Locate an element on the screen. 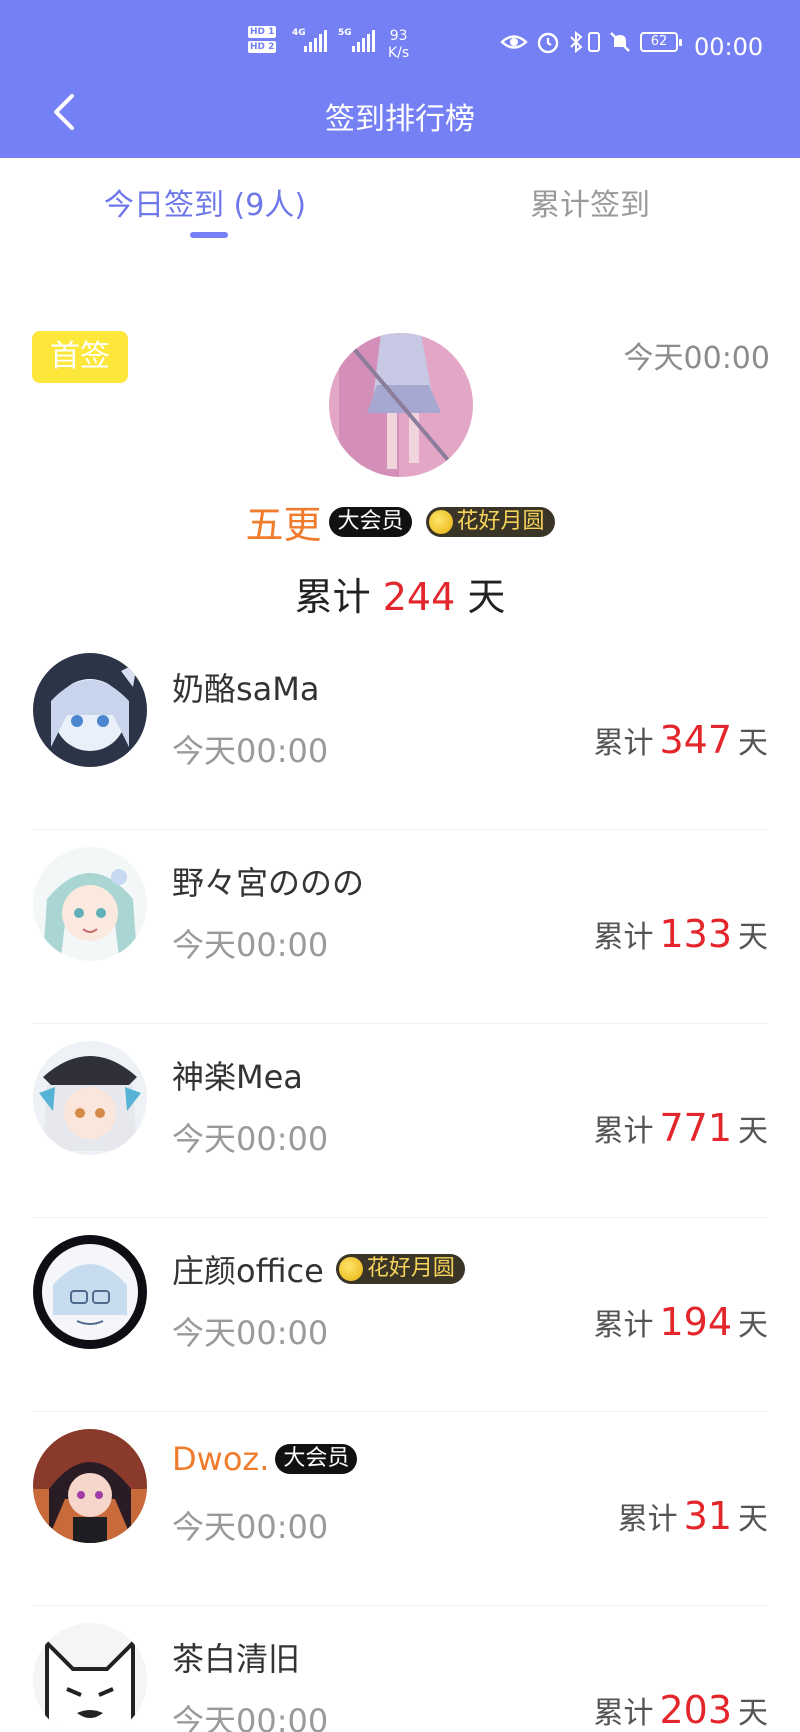 The width and height of the screenshot is (800, 1732). row-total: 累计 194 天 is located at coordinates (680, 1322).